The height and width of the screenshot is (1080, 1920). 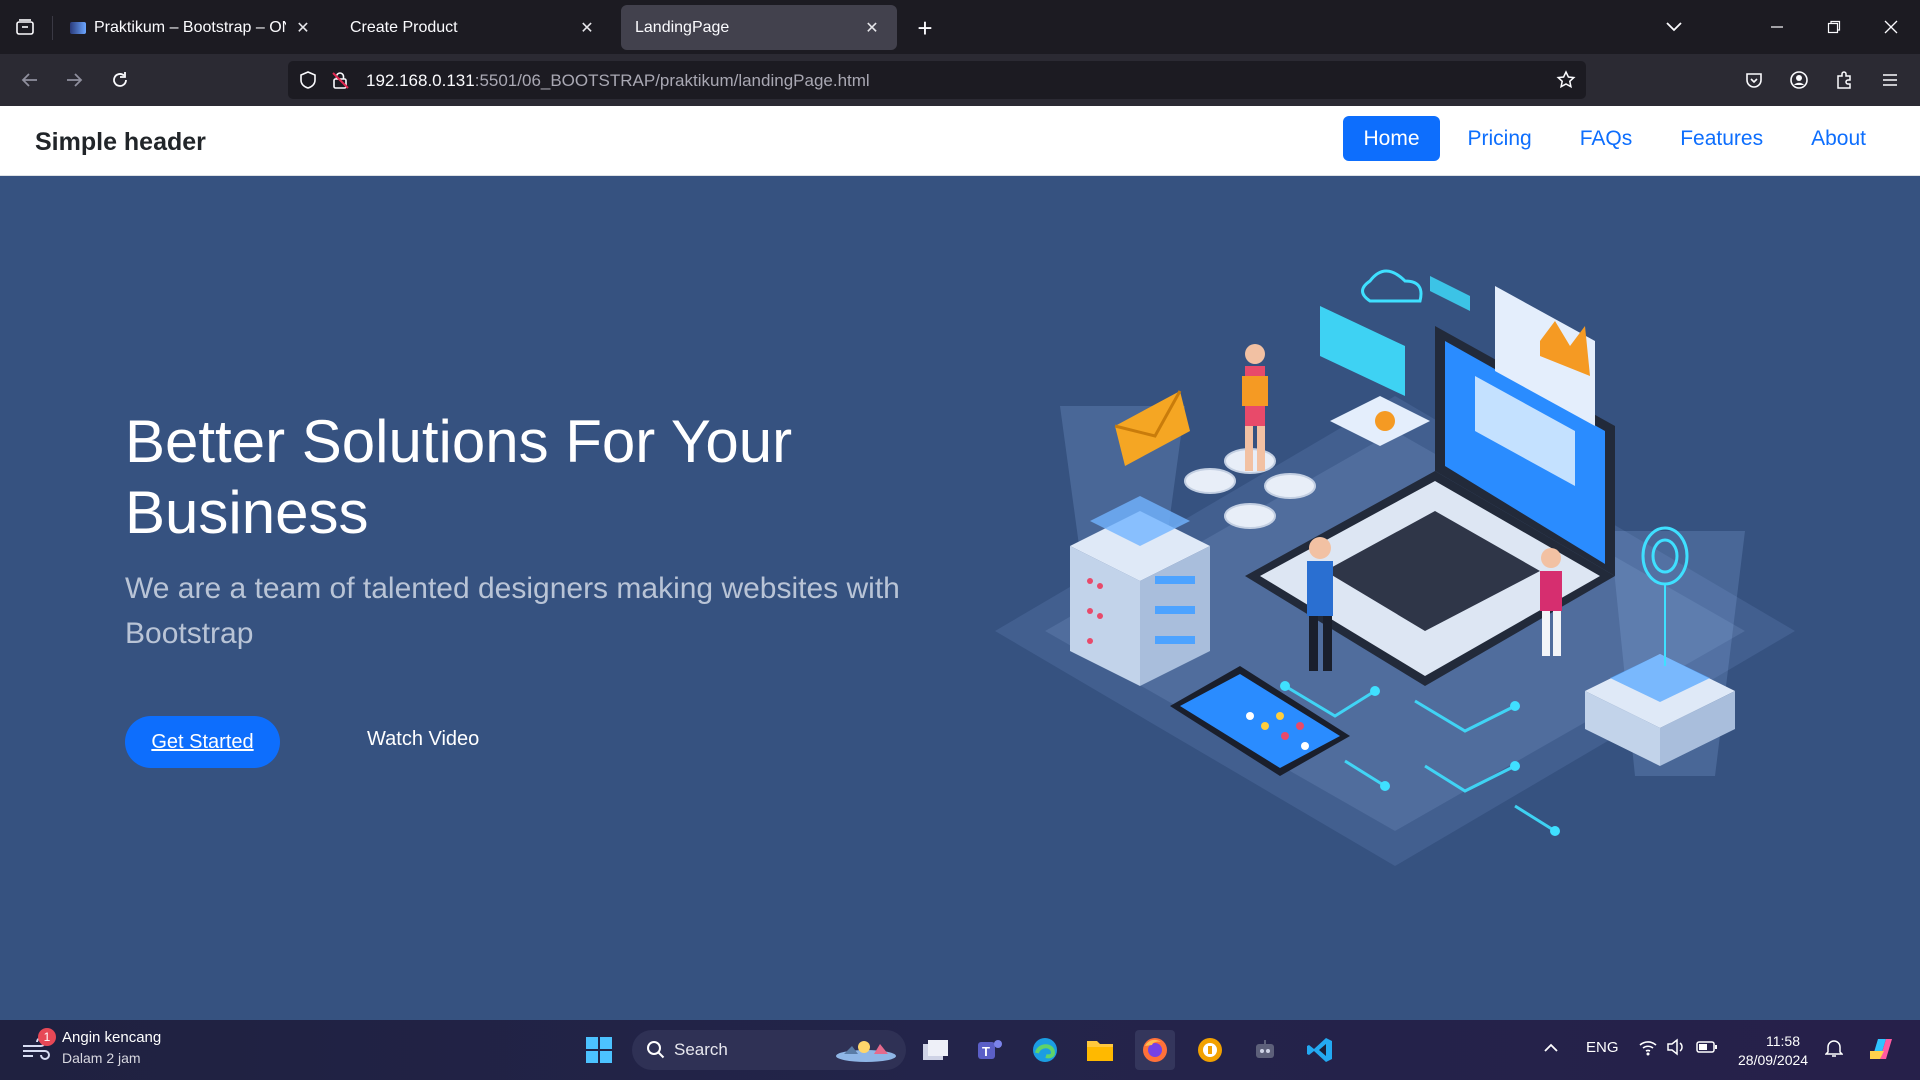 I want to click on tab-title: LandingPage, so click(x=682, y=27).